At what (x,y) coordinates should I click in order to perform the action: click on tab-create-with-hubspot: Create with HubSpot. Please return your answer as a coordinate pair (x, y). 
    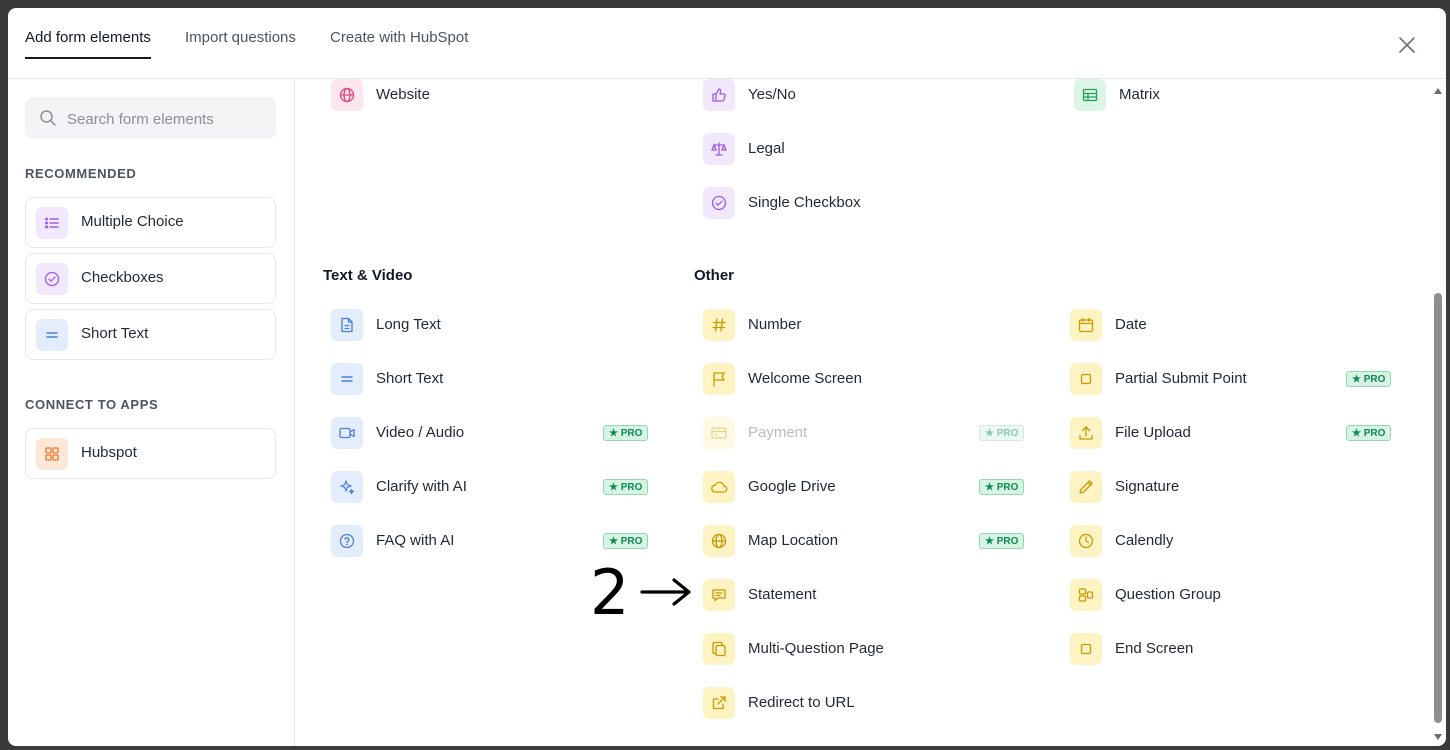
    Looking at the image, I should click on (399, 43).